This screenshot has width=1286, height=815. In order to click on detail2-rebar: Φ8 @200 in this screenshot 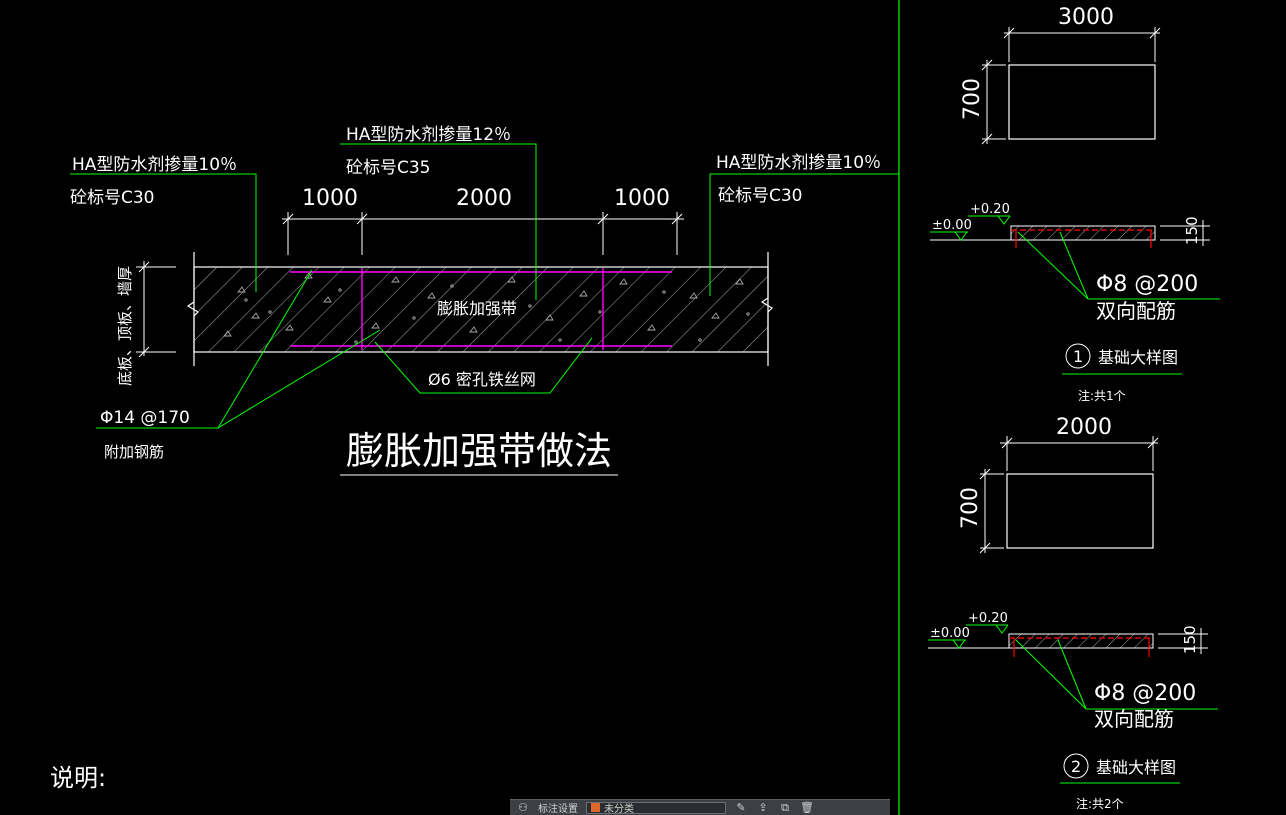, I will do `click(1145, 693)`.